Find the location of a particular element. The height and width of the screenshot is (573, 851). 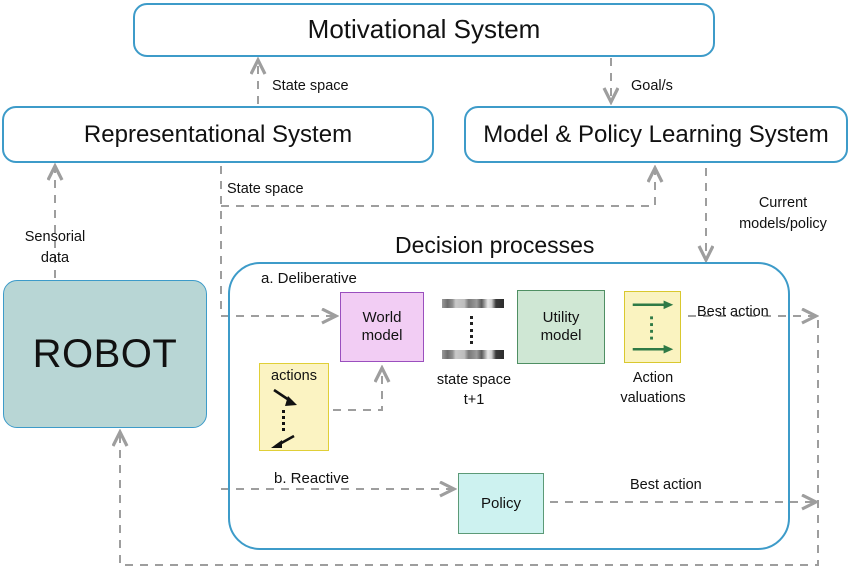

edge-label-state-space-up: State space is located at coordinates (310, 86).